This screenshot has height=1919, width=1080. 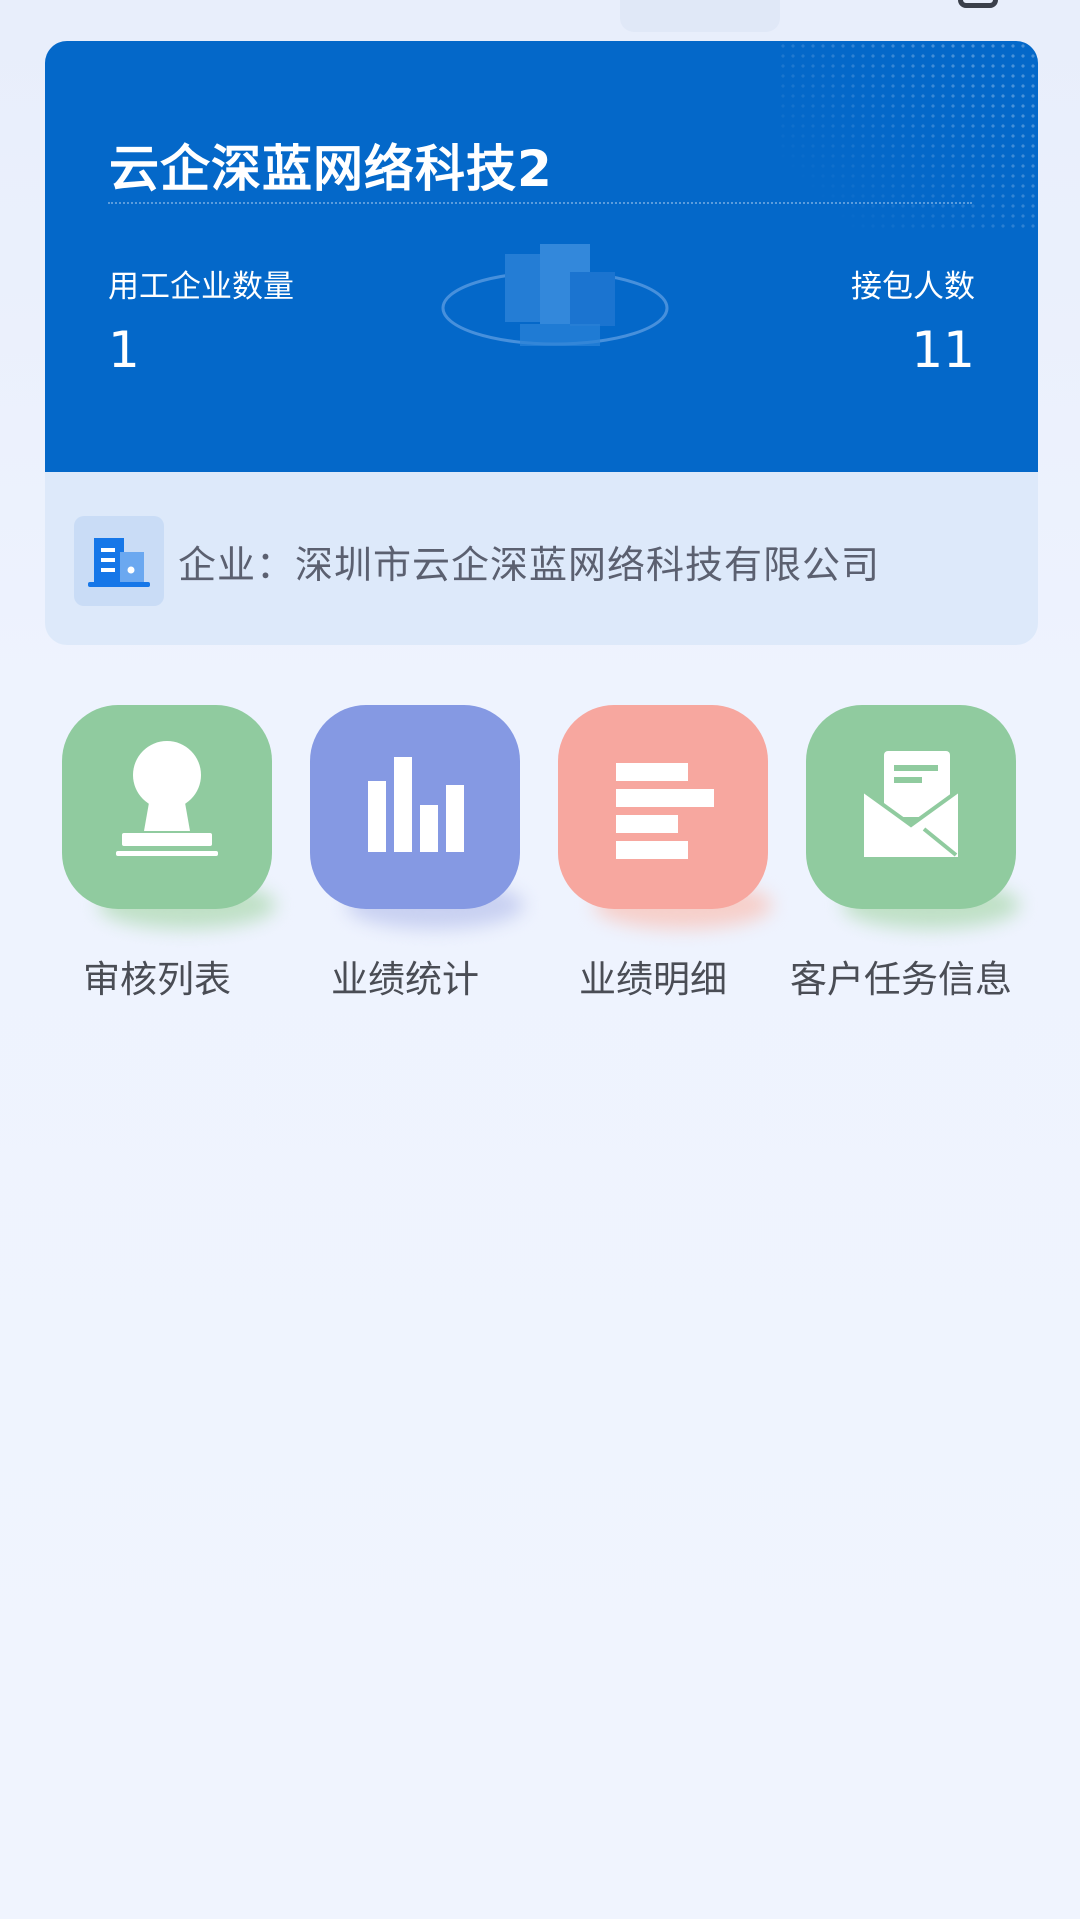 What do you see at coordinates (167, 807) in the screenshot?
I see `stamp-icon` at bounding box center [167, 807].